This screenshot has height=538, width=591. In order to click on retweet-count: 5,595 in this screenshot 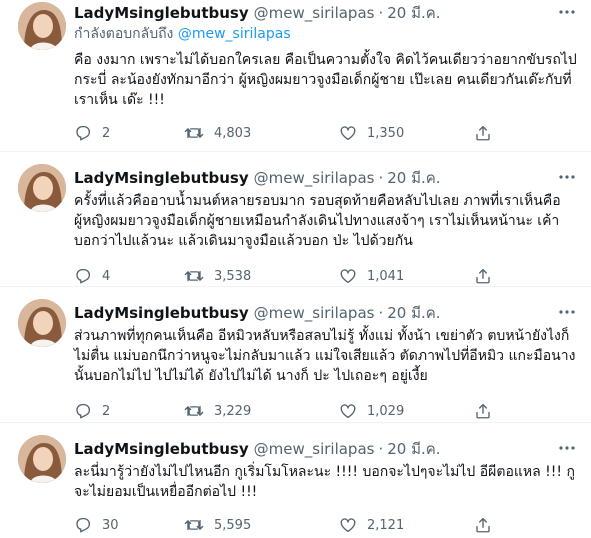, I will do `click(233, 525)`.